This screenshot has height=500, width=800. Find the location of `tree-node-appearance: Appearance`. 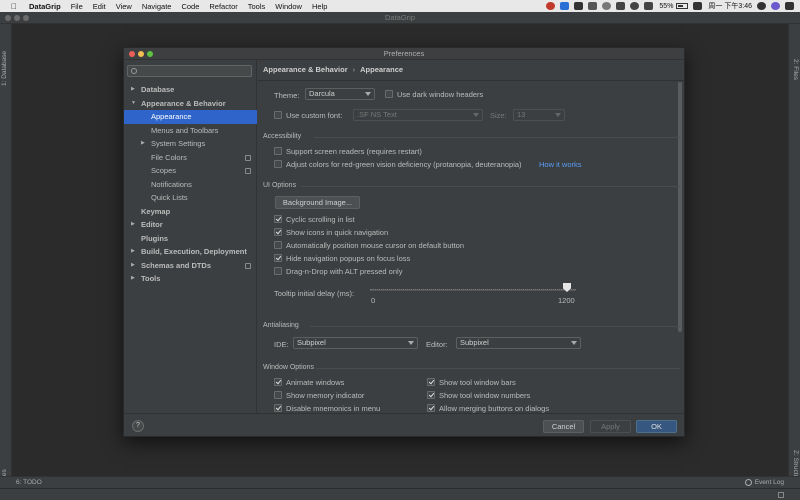

tree-node-appearance: Appearance is located at coordinates (190, 117).